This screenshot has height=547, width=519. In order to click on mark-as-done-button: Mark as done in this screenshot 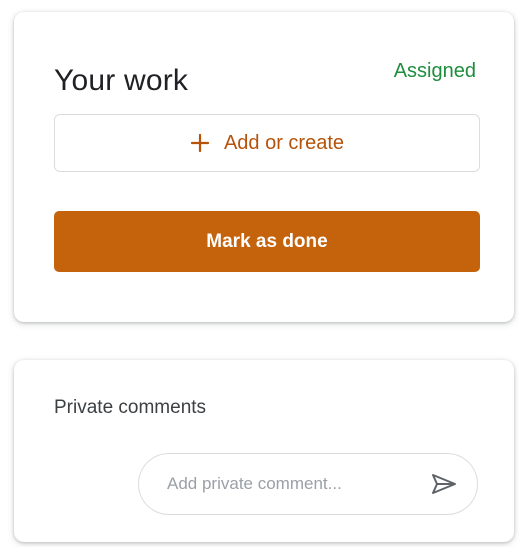, I will do `click(267, 241)`.